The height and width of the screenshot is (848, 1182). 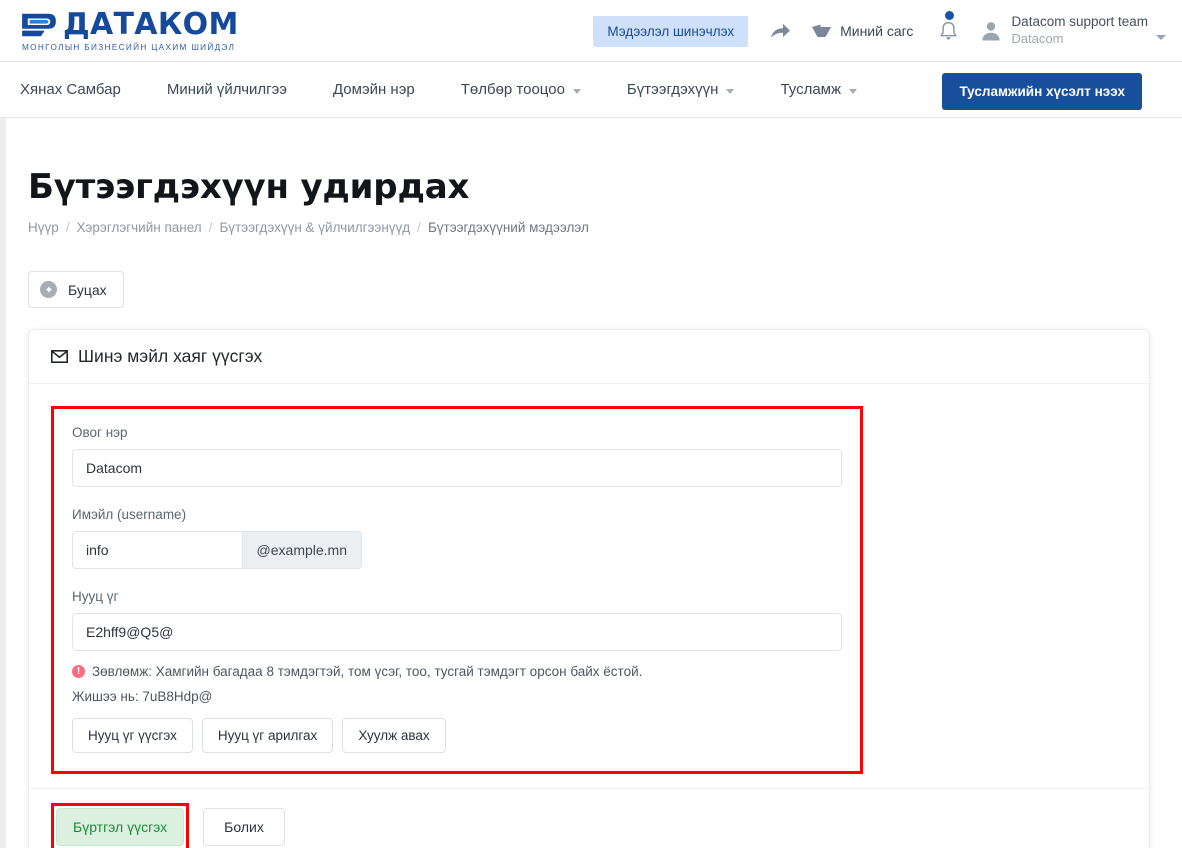 What do you see at coordinates (249, 187) in the screenshot?
I see `page-title: Бүтээгдэхүүн удирдах` at bounding box center [249, 187].